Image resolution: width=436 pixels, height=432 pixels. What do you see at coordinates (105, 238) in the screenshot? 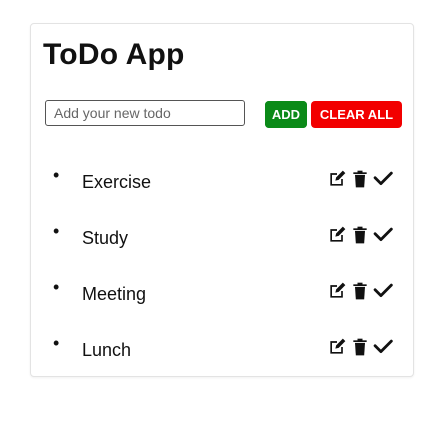
I see `todo-text: Study` at bounding box center [105, 238].